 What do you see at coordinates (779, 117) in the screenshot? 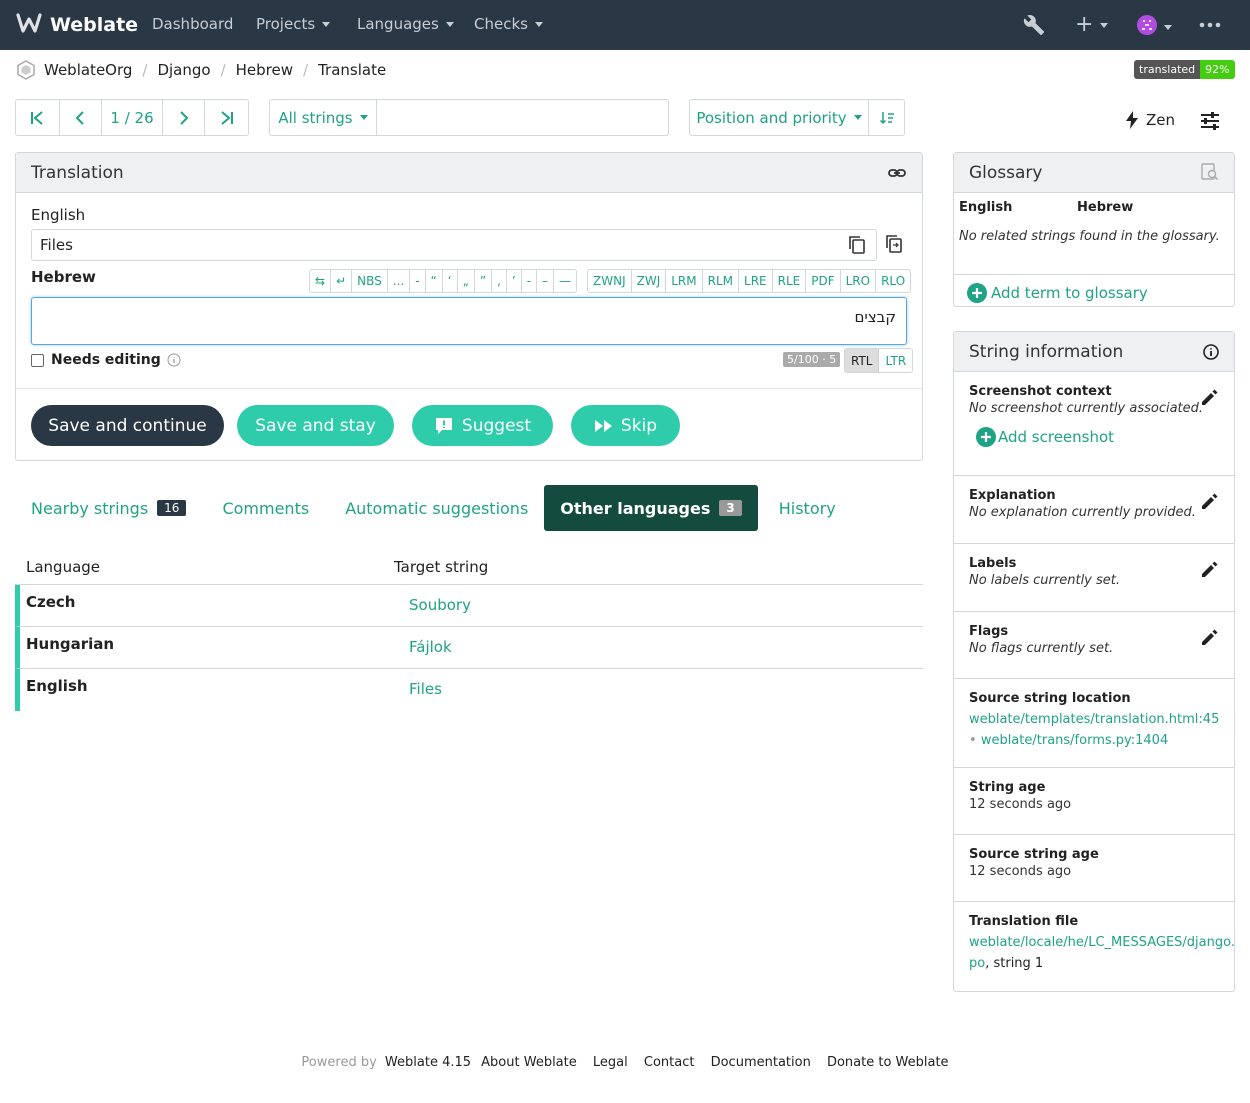
I see `sort-dropdown: Position and priority` at bounding box center [779, 117].